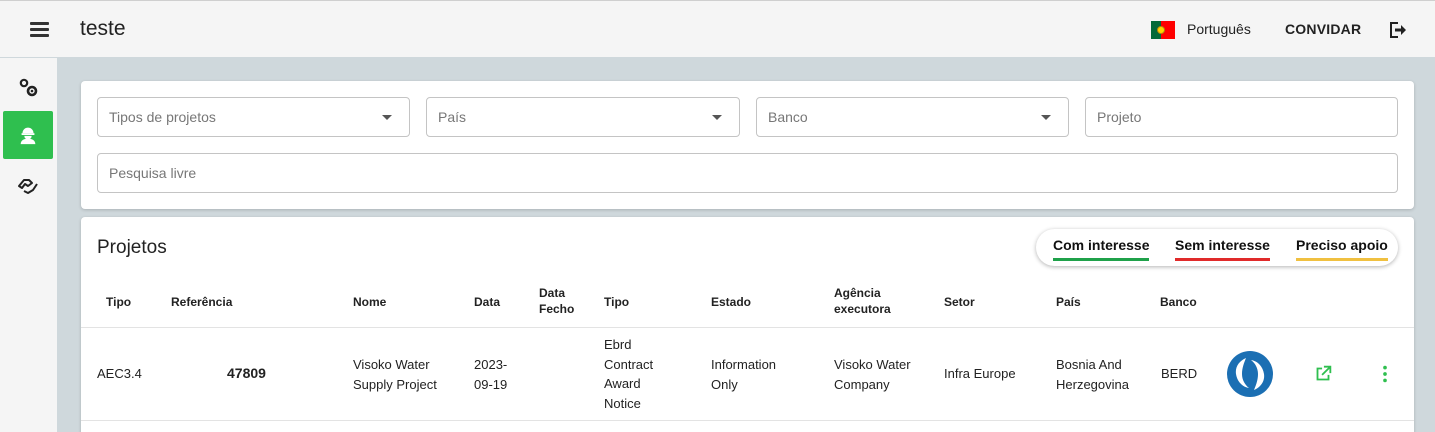 This screenshot has height=432, width=1435. What do you see at coordinates (132, 247) in the screenshot?
I see `projects-title: Projetos` at bounding box center [132, 247].